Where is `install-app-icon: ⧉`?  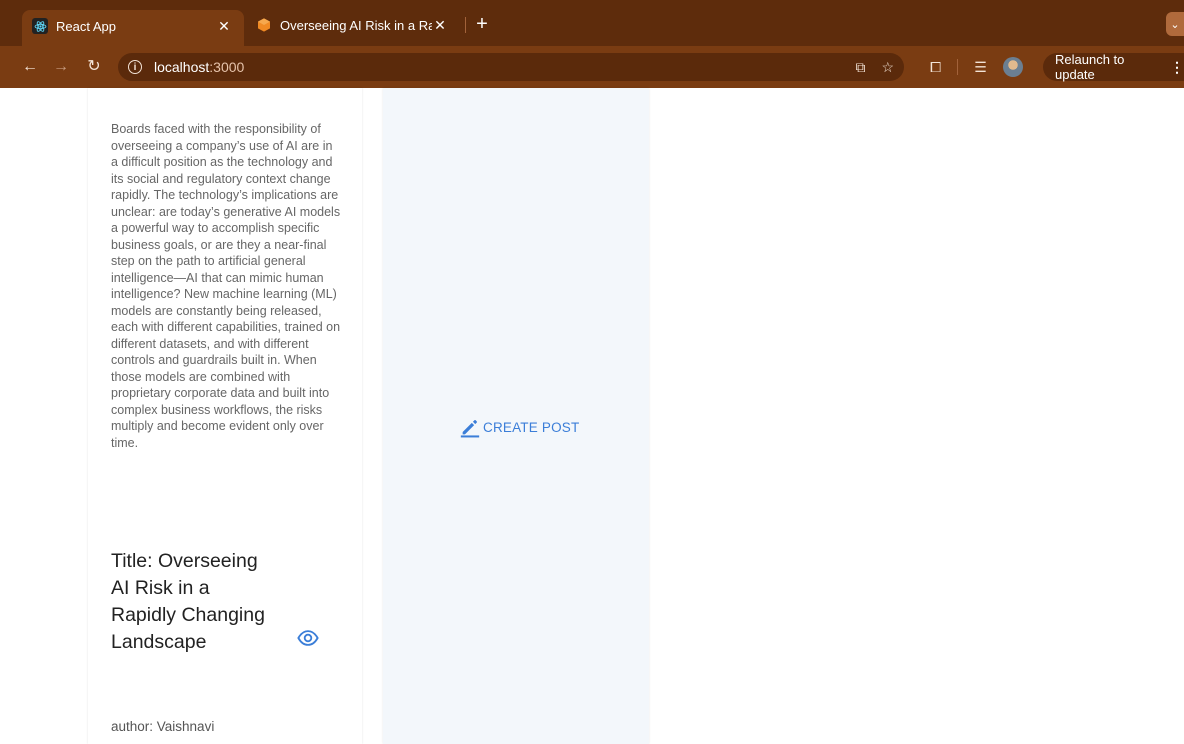 install-app-icon: ⧉ is located at coordinates (860, 67).